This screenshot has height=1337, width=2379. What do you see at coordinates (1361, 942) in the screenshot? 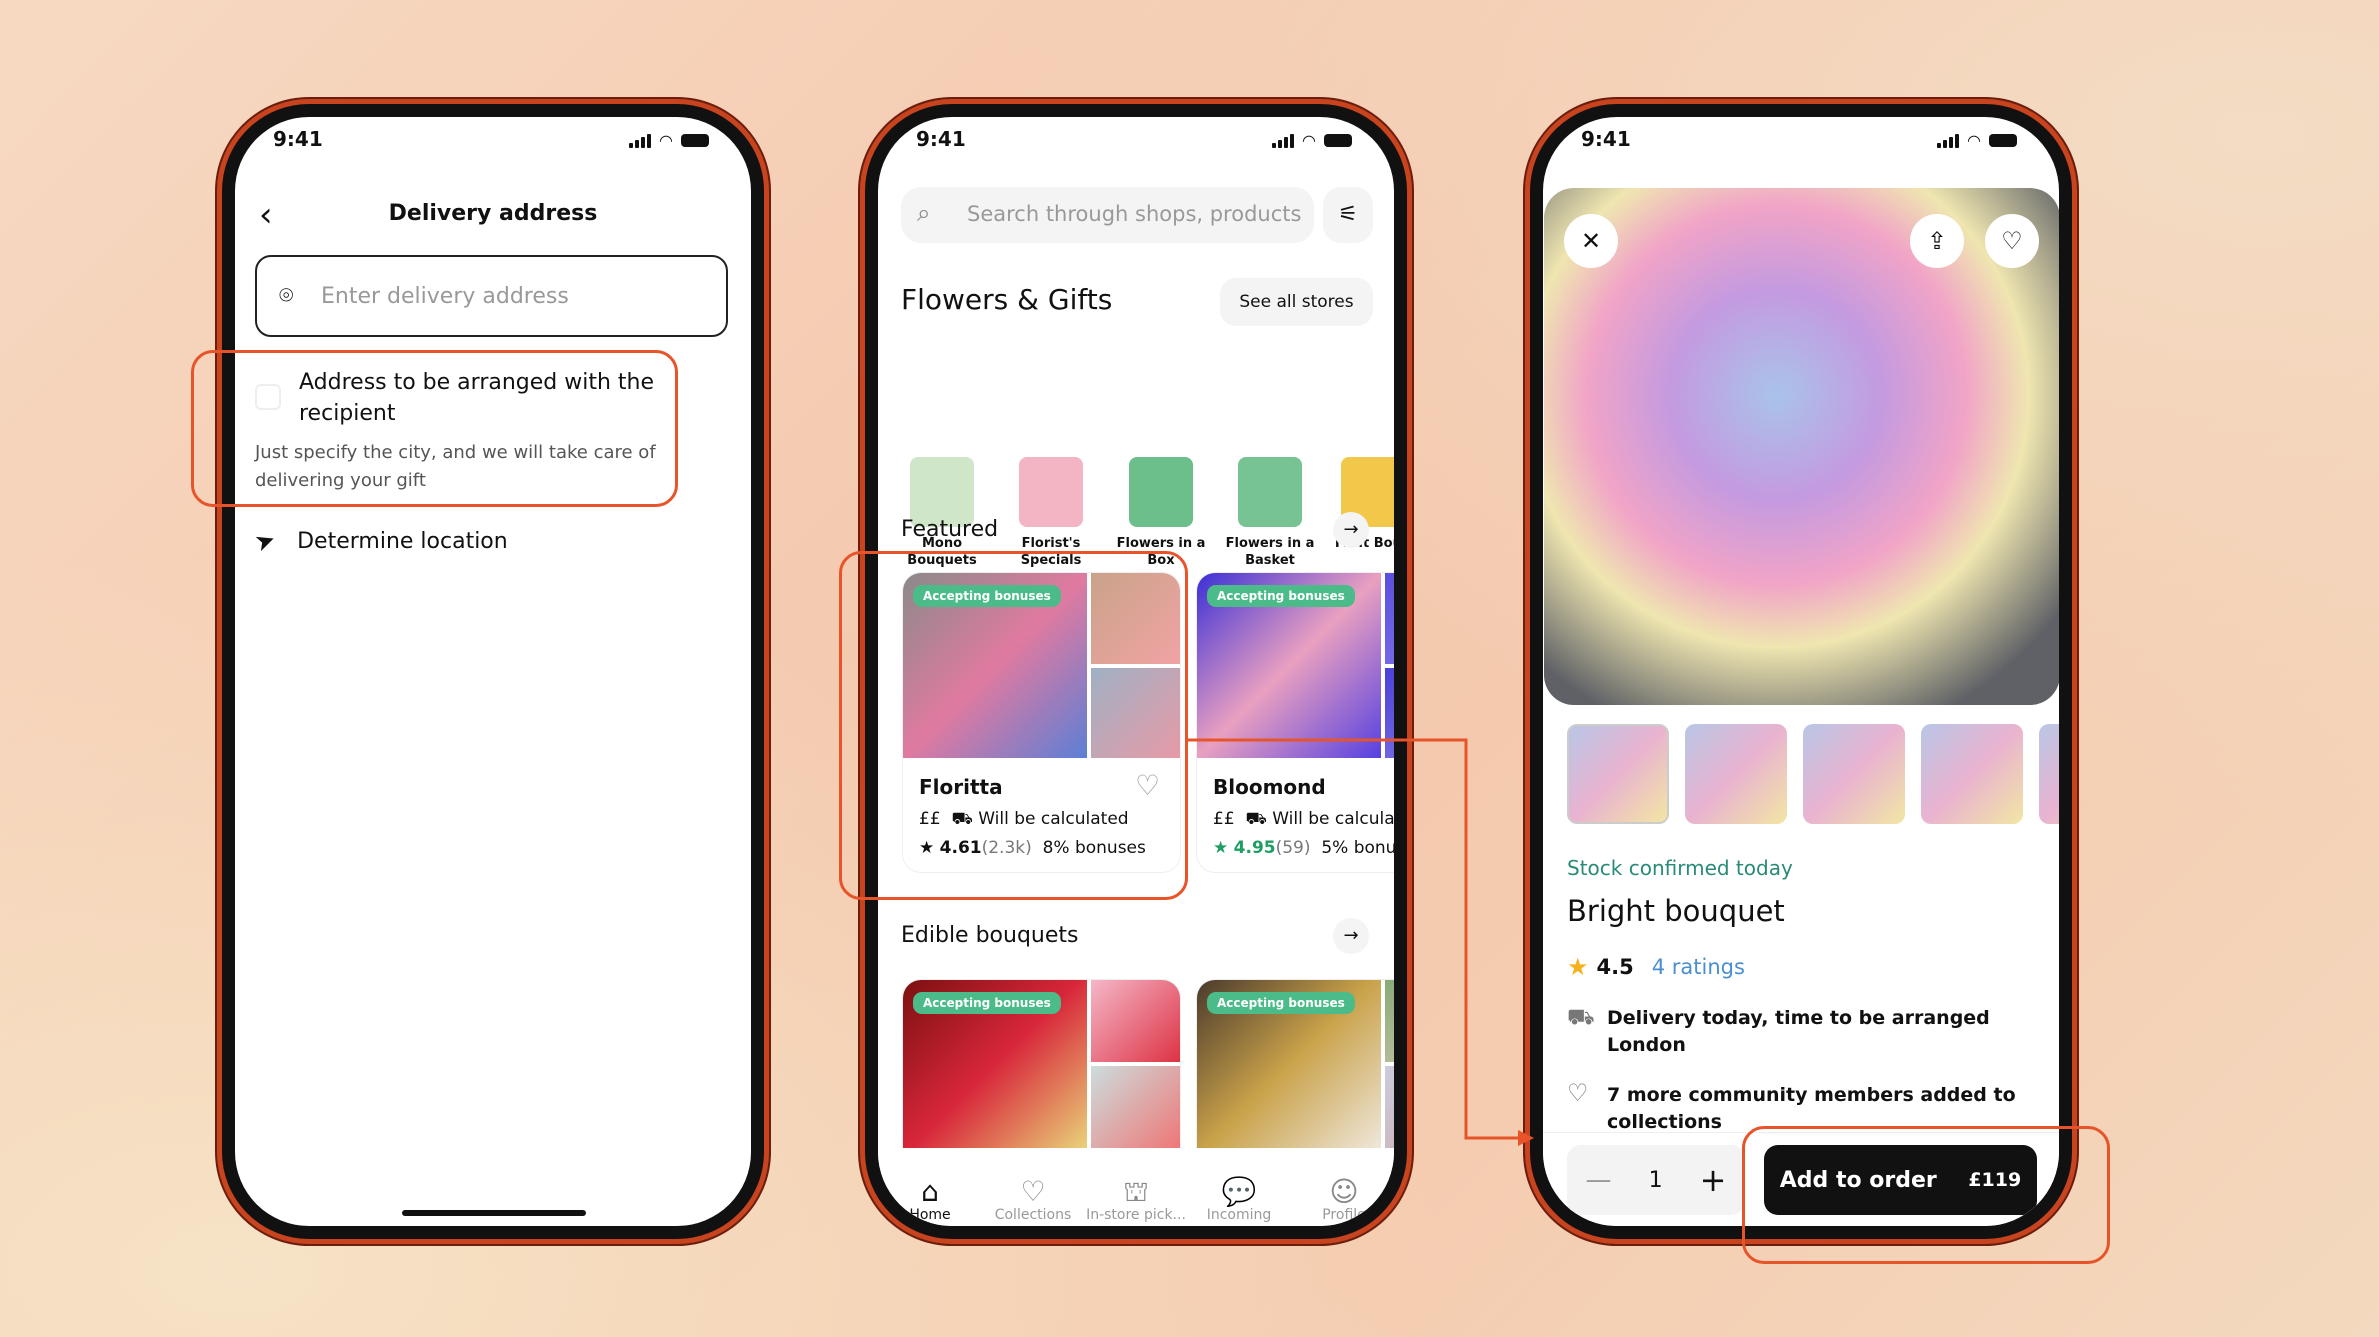
I see `connector-arrow` at bounding box center [1361, 942].